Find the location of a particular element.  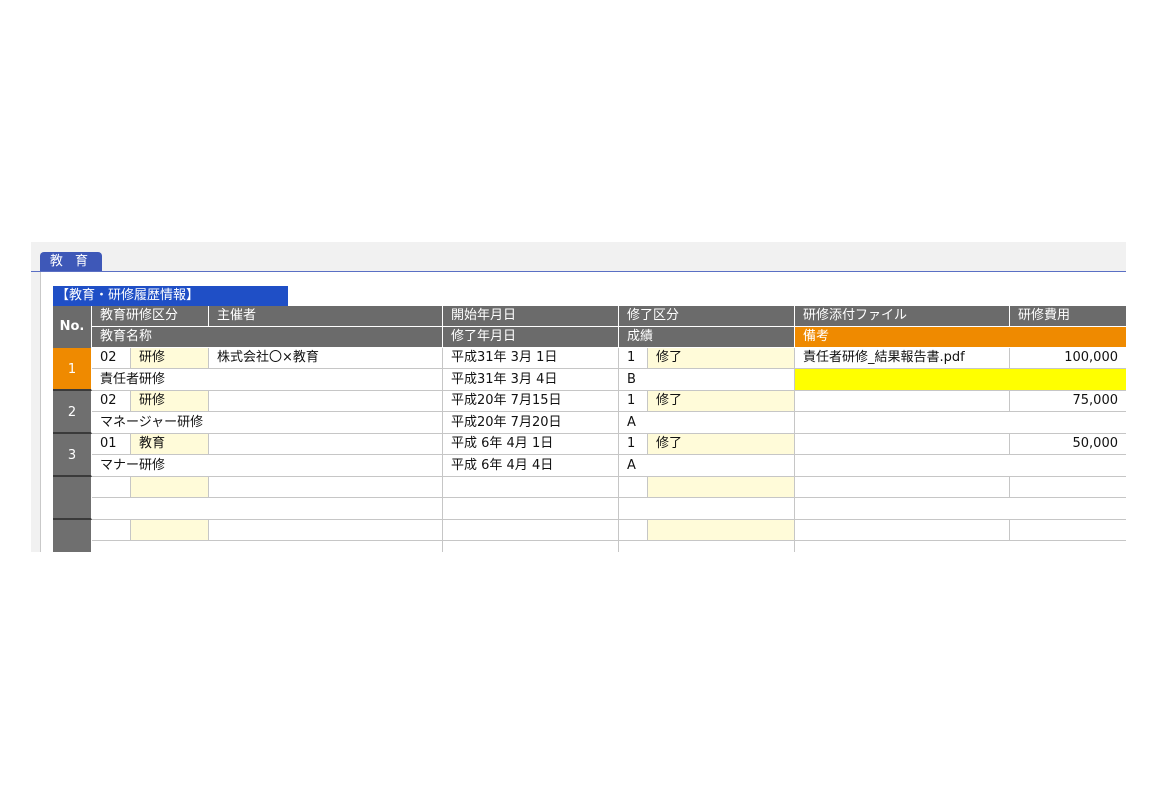

header-cost: 研修費用 is located at coordinates (1068, 316).